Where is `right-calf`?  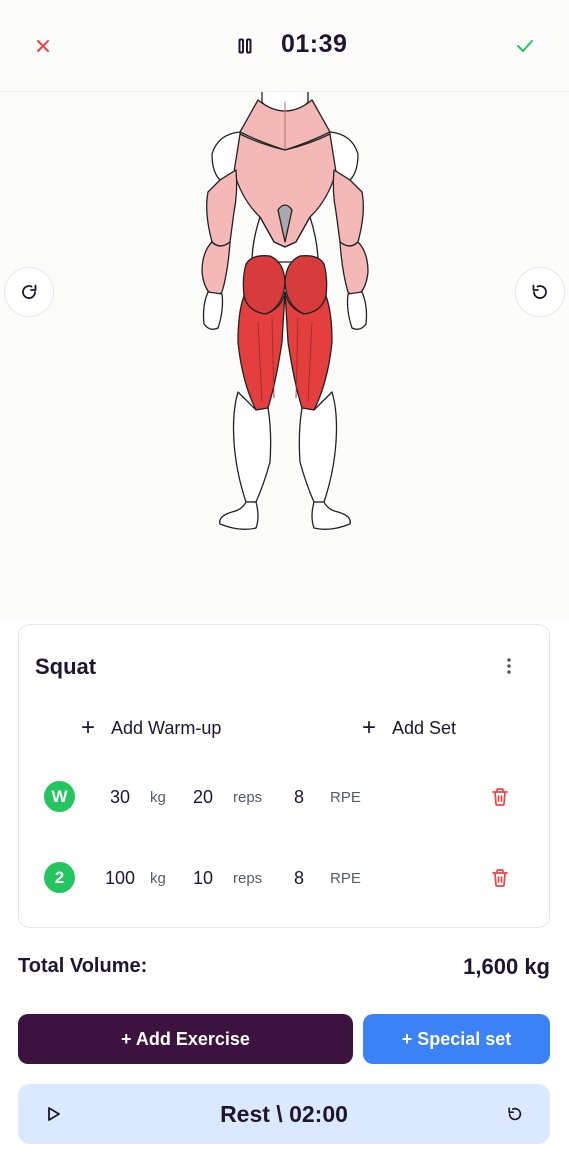 right-calf is located at coordinates (318, 447).